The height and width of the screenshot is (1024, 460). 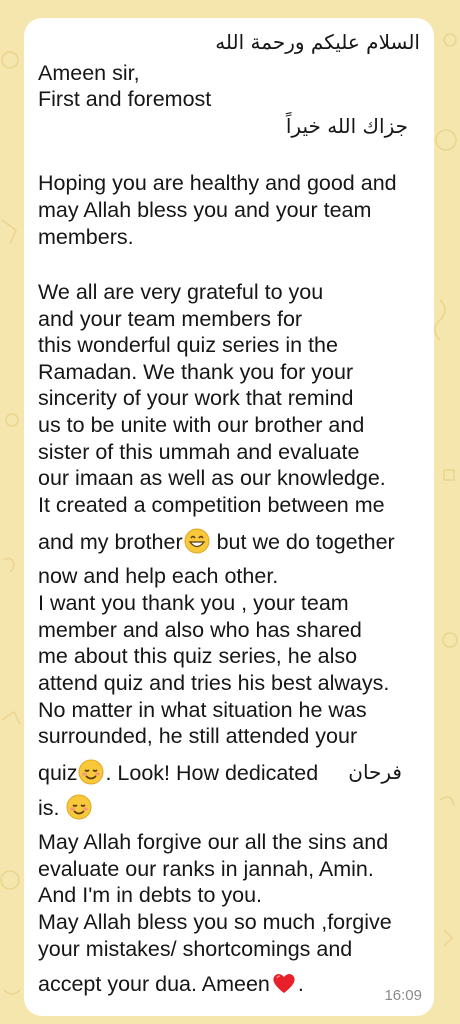 What do you see at coordinates (302, 542) in the screenshot?
I see `message-text: but we do together` at bounding box center [302, 542].